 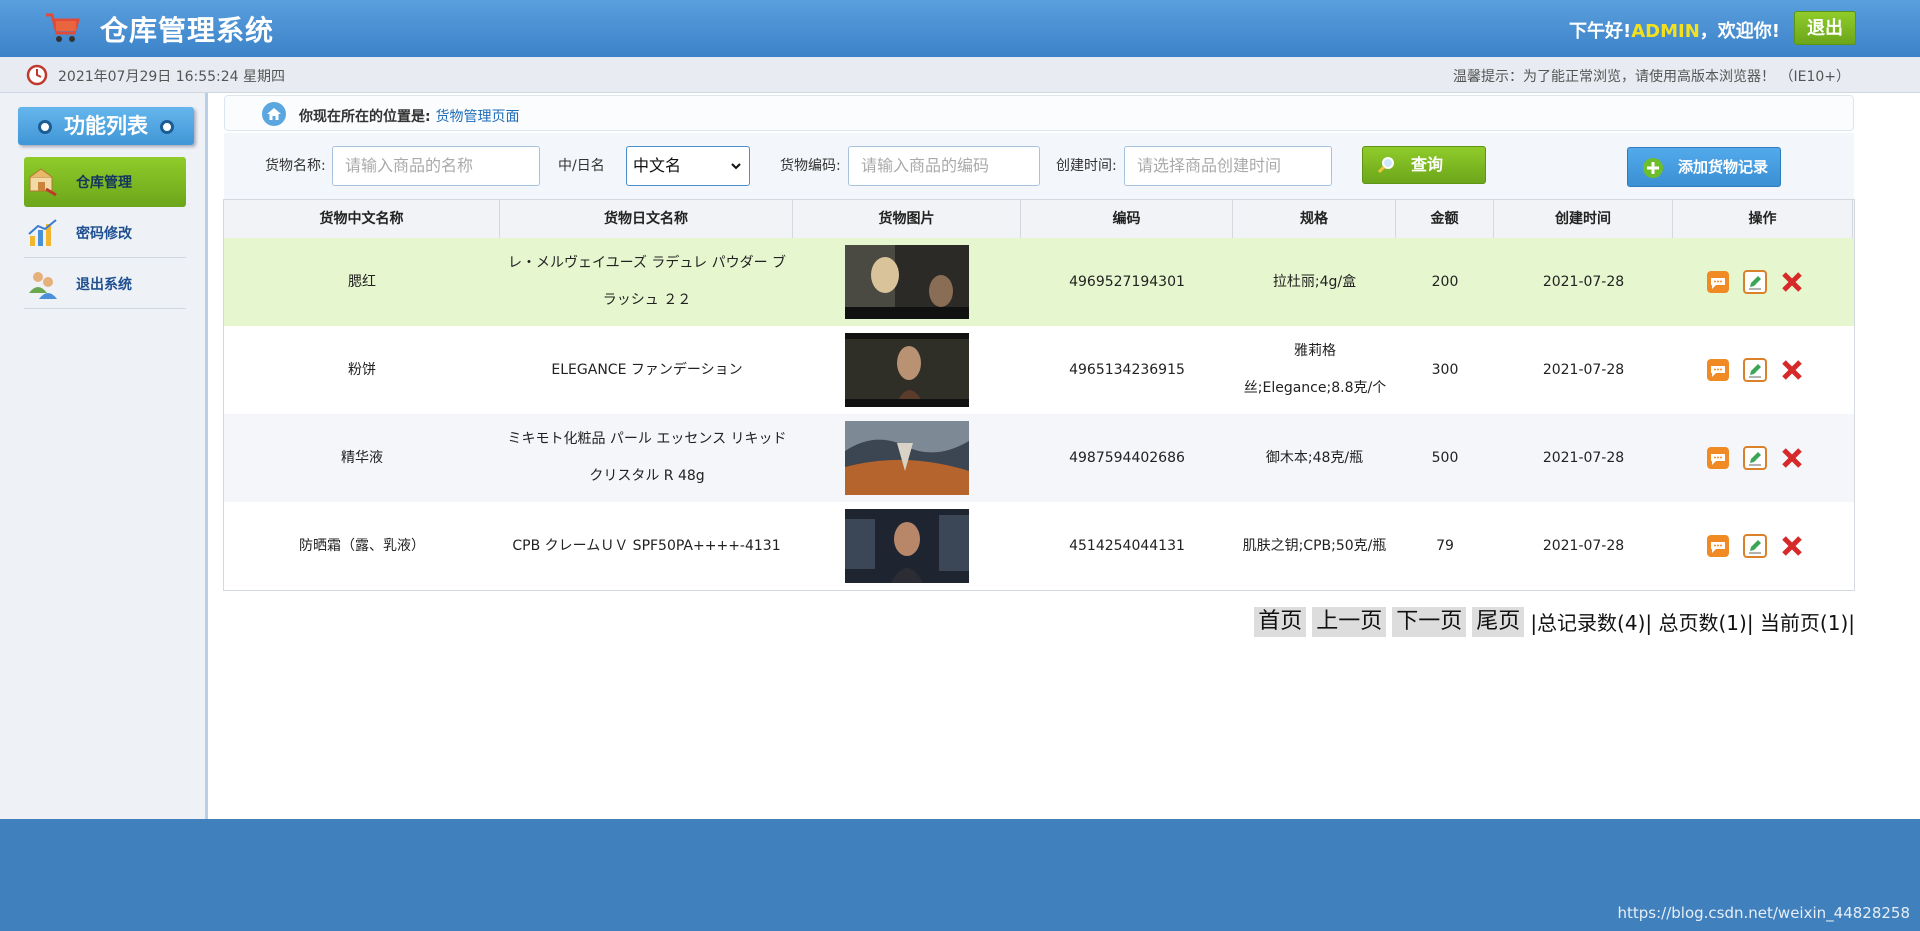 I want to click on total-pages: | 总页数(1), so click(x=1696, y=623).